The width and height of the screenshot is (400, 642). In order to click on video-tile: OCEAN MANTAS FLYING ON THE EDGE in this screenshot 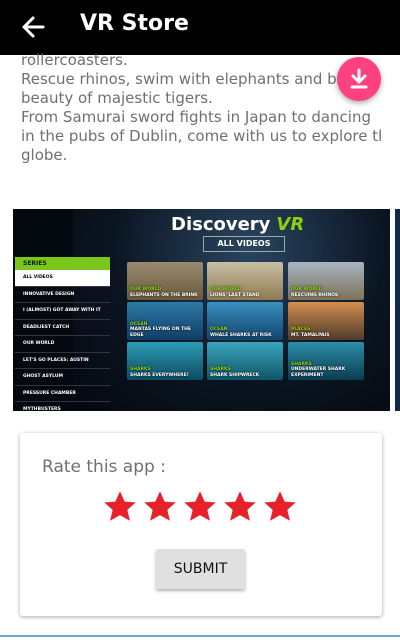, I will do `click(165, 321)`.